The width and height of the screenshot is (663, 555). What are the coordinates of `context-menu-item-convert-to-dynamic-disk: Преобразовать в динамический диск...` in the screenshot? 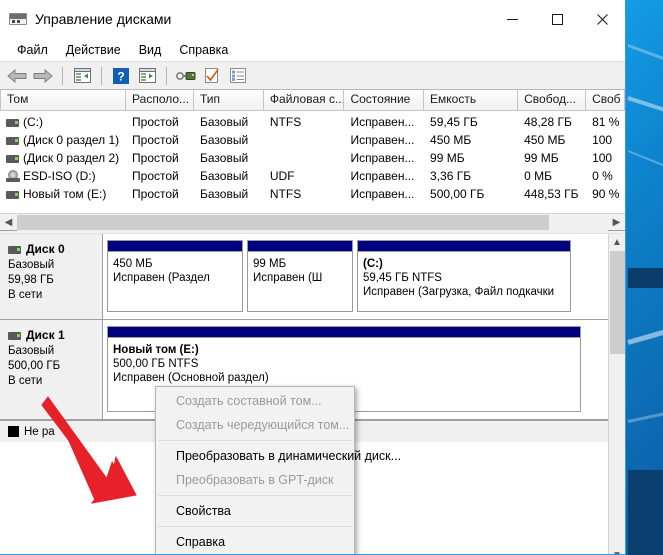 It's located at (278, 456).